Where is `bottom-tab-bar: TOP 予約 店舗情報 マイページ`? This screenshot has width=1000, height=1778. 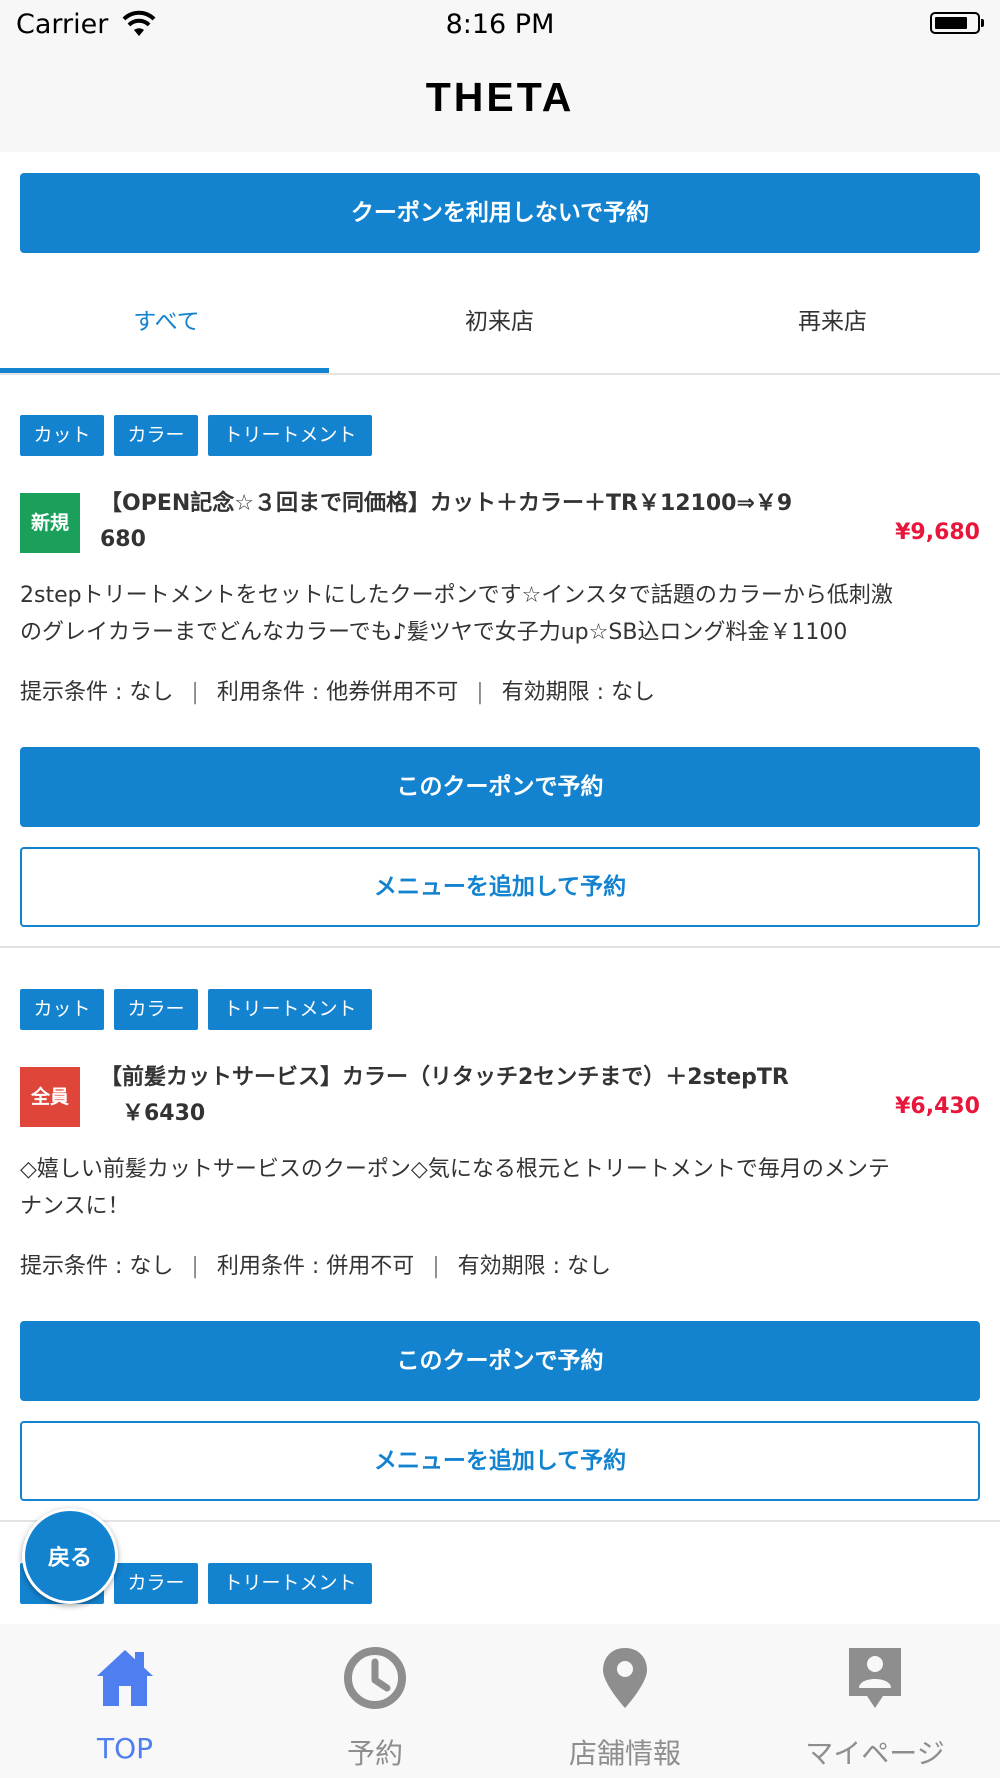 bottom-tab-bar: TOP 予約 店舗情報 マイページ is located at coordinates (500, 1701).